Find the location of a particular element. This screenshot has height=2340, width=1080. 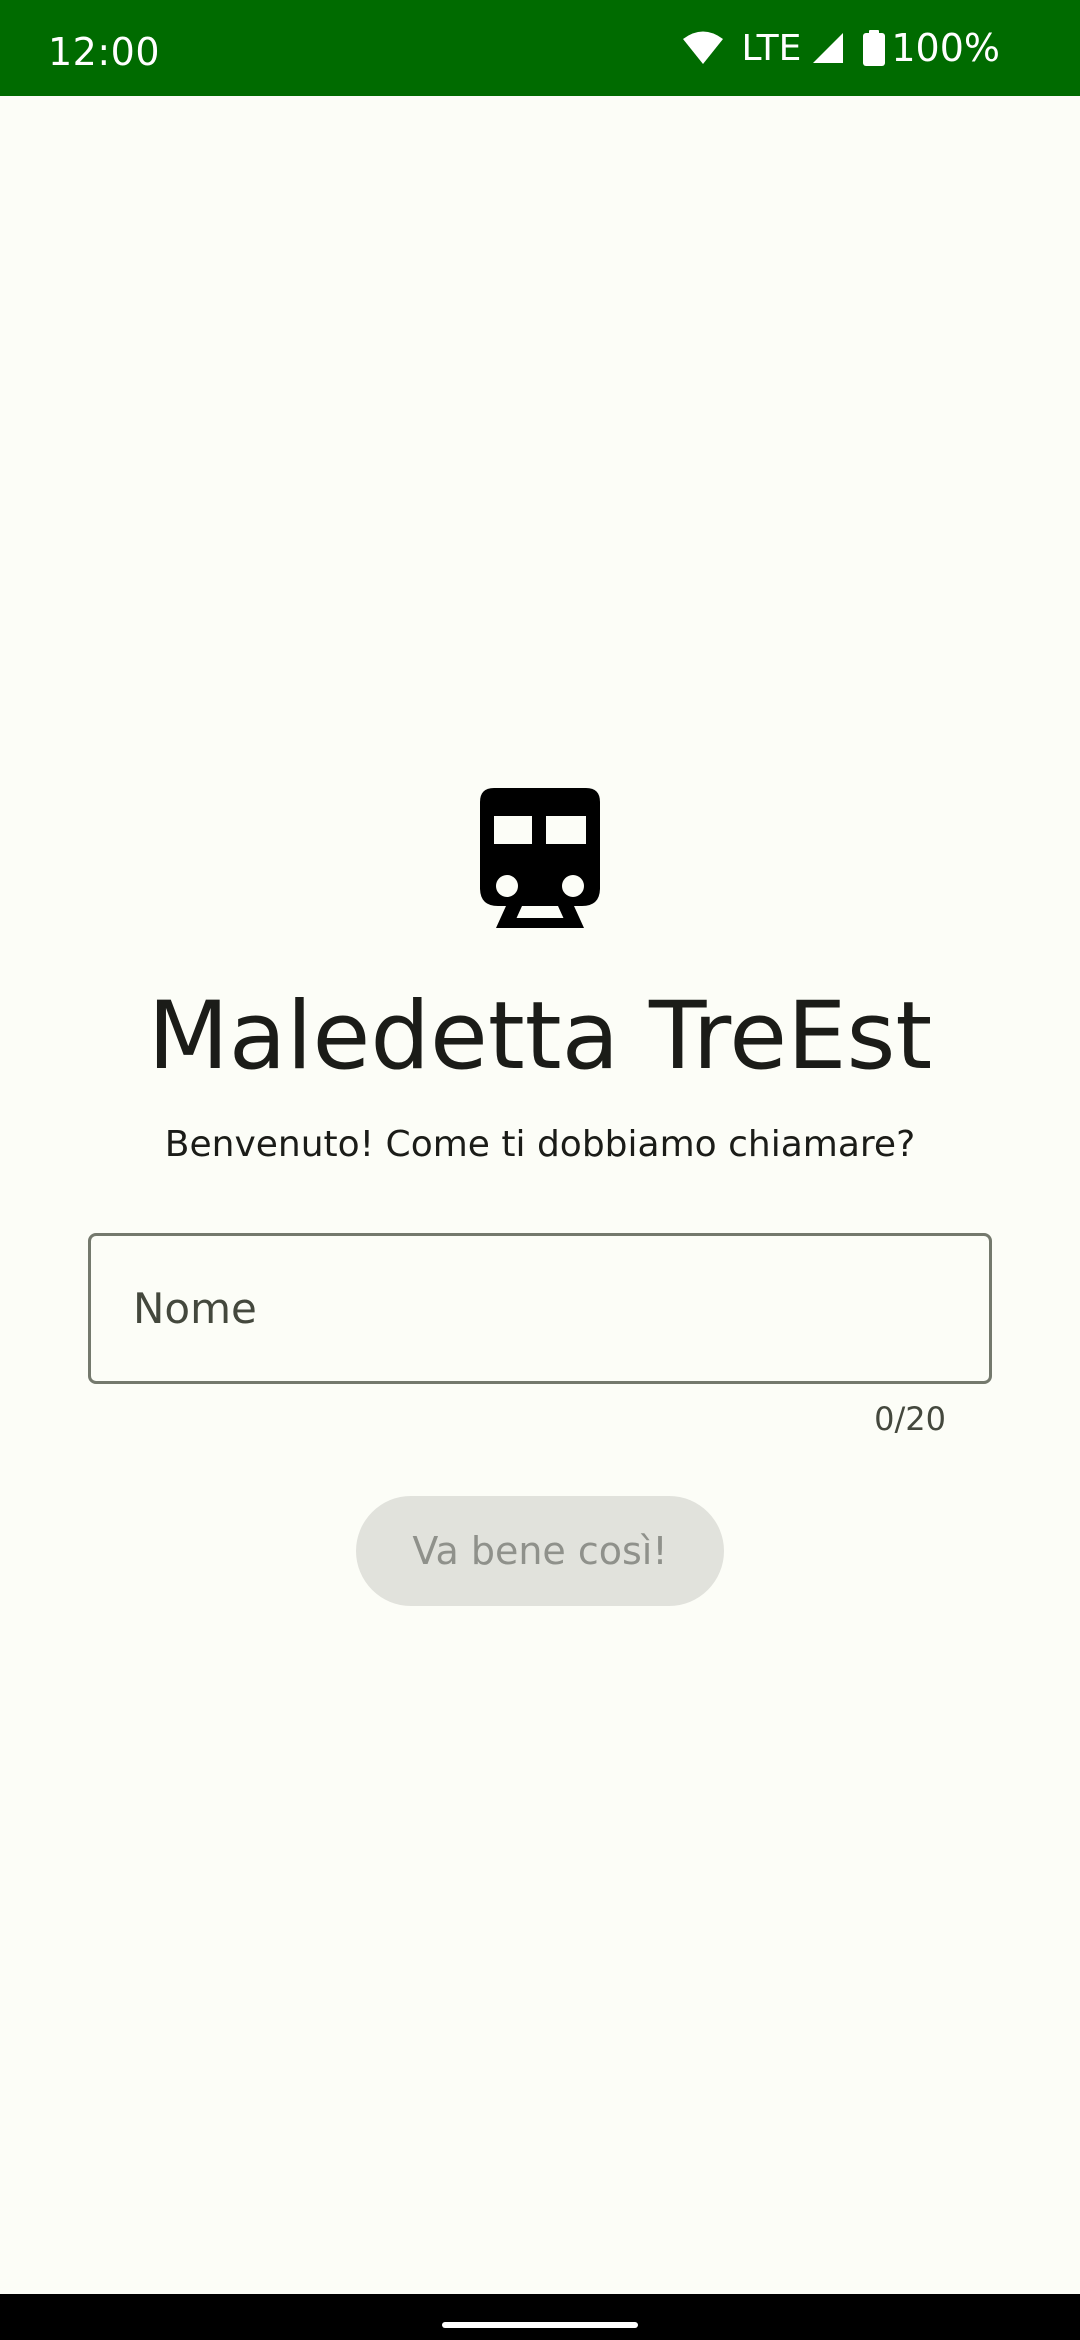

character-counter: 0/20 is located at coordinates (910, 1419).